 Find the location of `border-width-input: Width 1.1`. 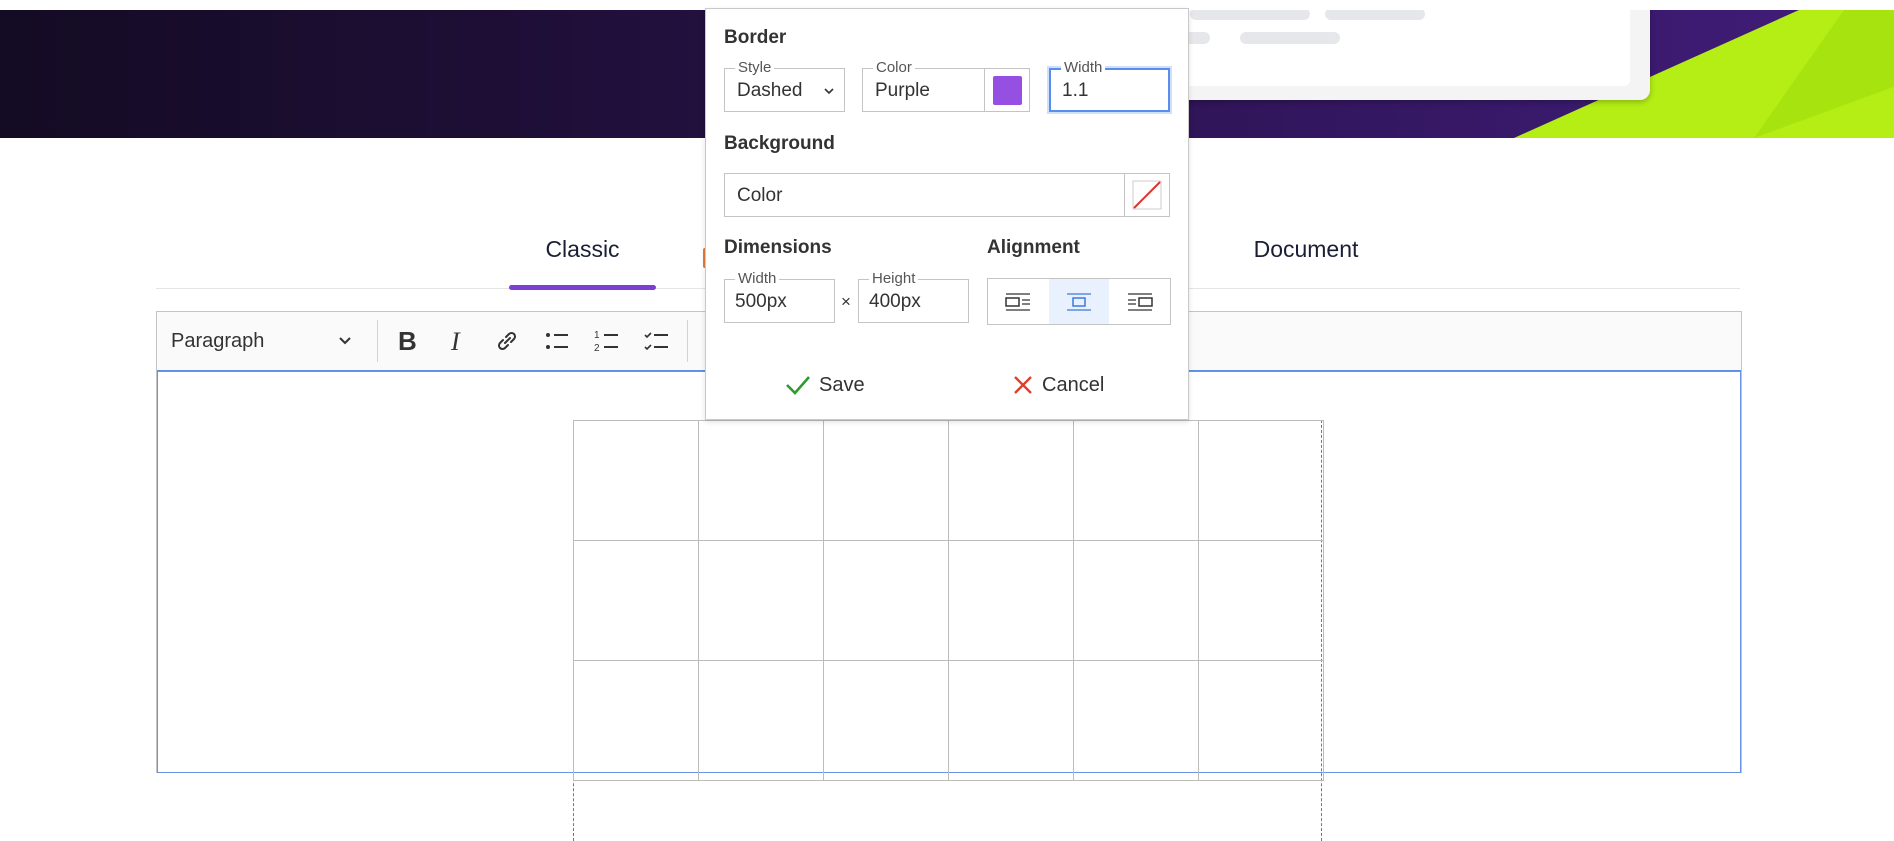

border-width-input: Width 1.1 is located at coordinates (1109, 86).